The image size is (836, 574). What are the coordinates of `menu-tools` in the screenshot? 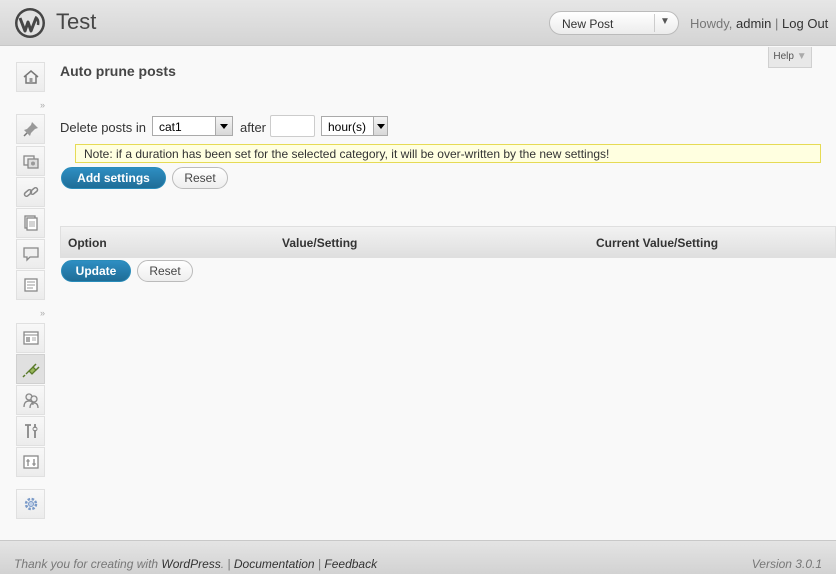 It's located at (30, 431).